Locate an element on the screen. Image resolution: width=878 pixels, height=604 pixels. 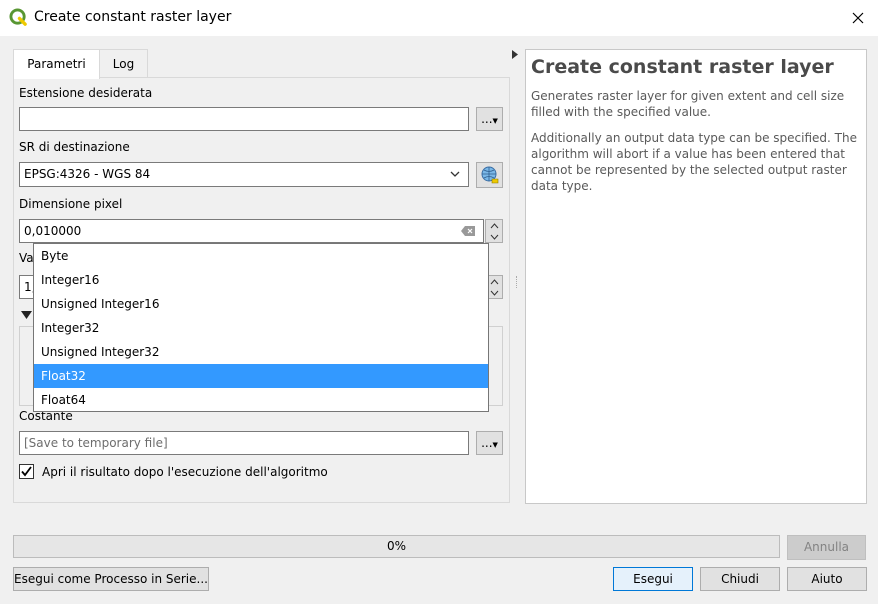
collapse-help-arrow-icon is located at coordinates (515, 54).